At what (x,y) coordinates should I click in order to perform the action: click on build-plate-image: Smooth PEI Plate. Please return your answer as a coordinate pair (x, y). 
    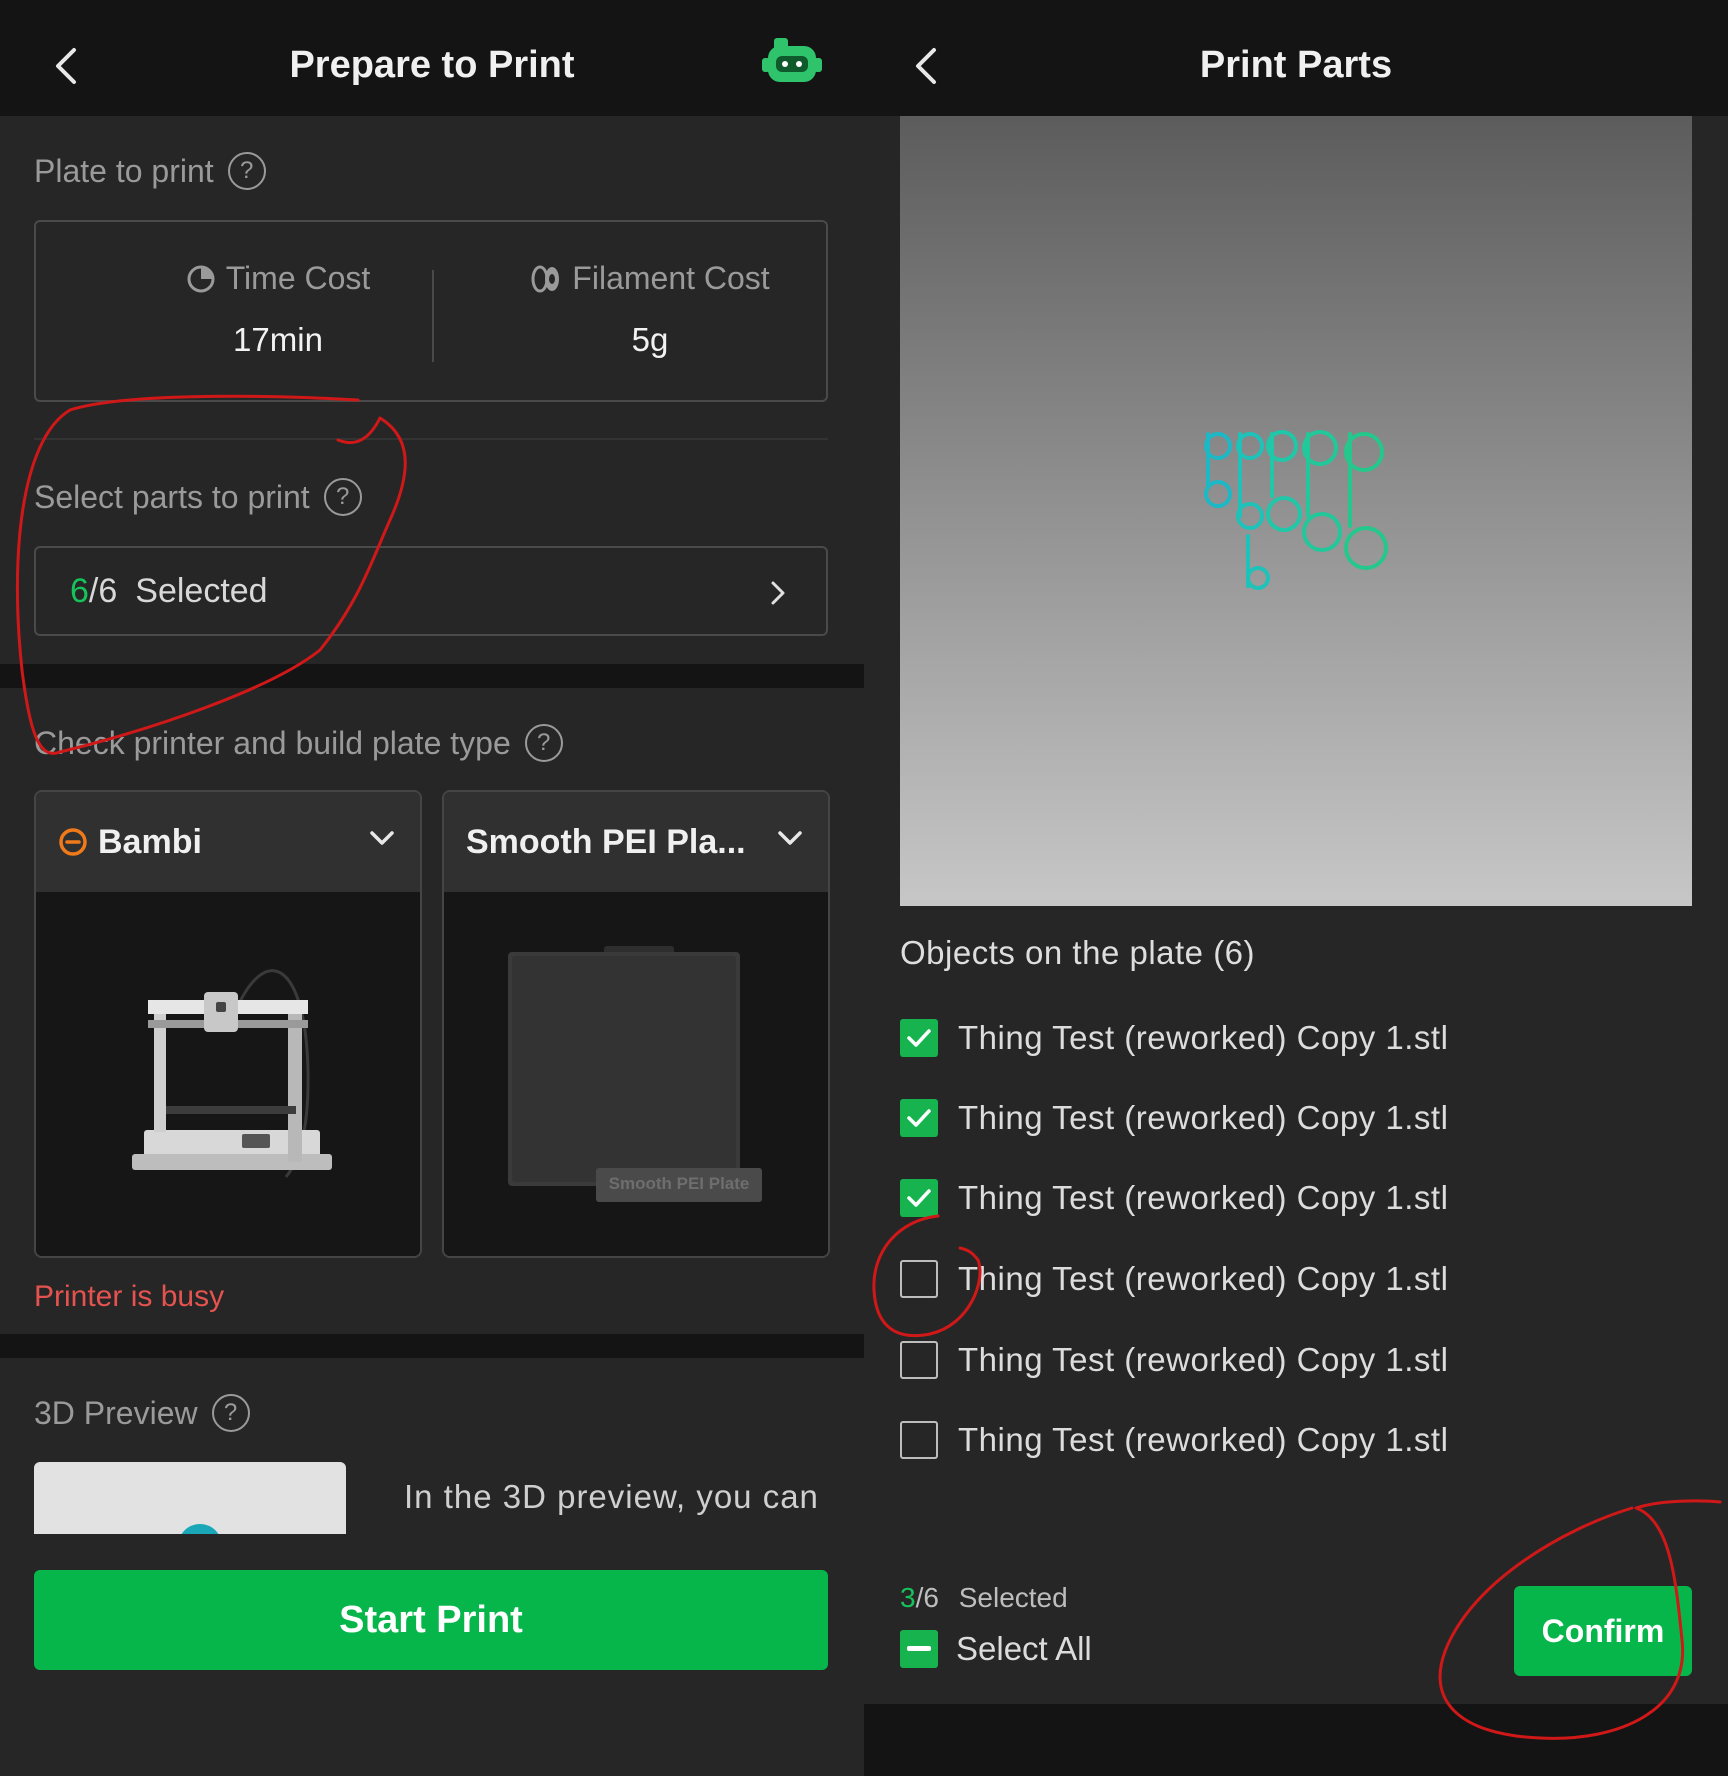
    Looking at the image, I should click on (636, 1074).